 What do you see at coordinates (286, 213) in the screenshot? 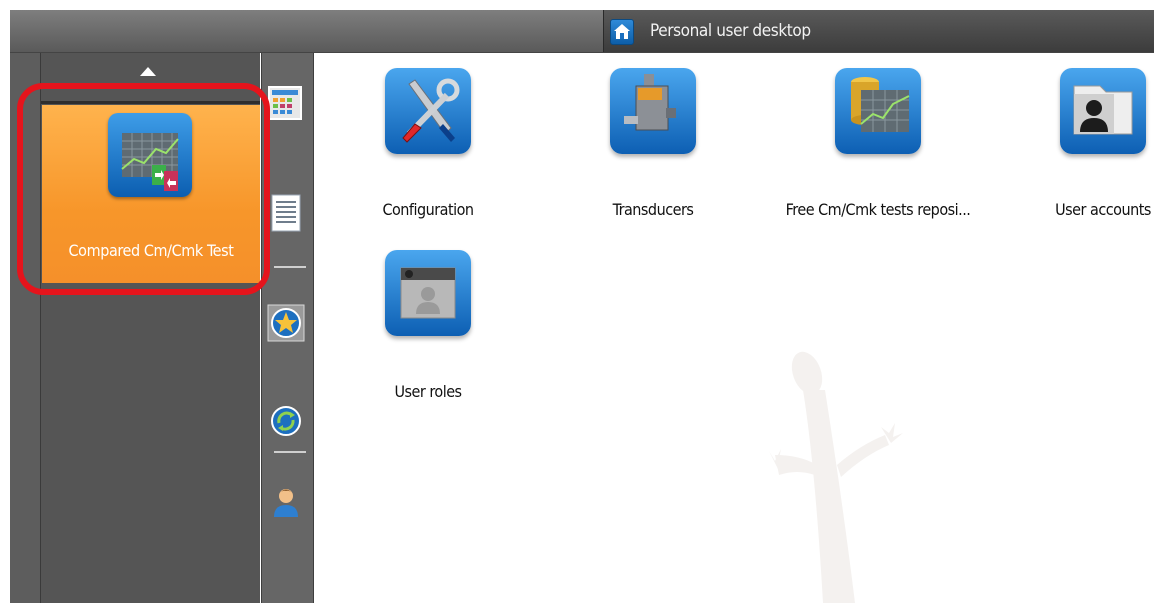
I see `list-view-icon` at bounding box center [286, 213].